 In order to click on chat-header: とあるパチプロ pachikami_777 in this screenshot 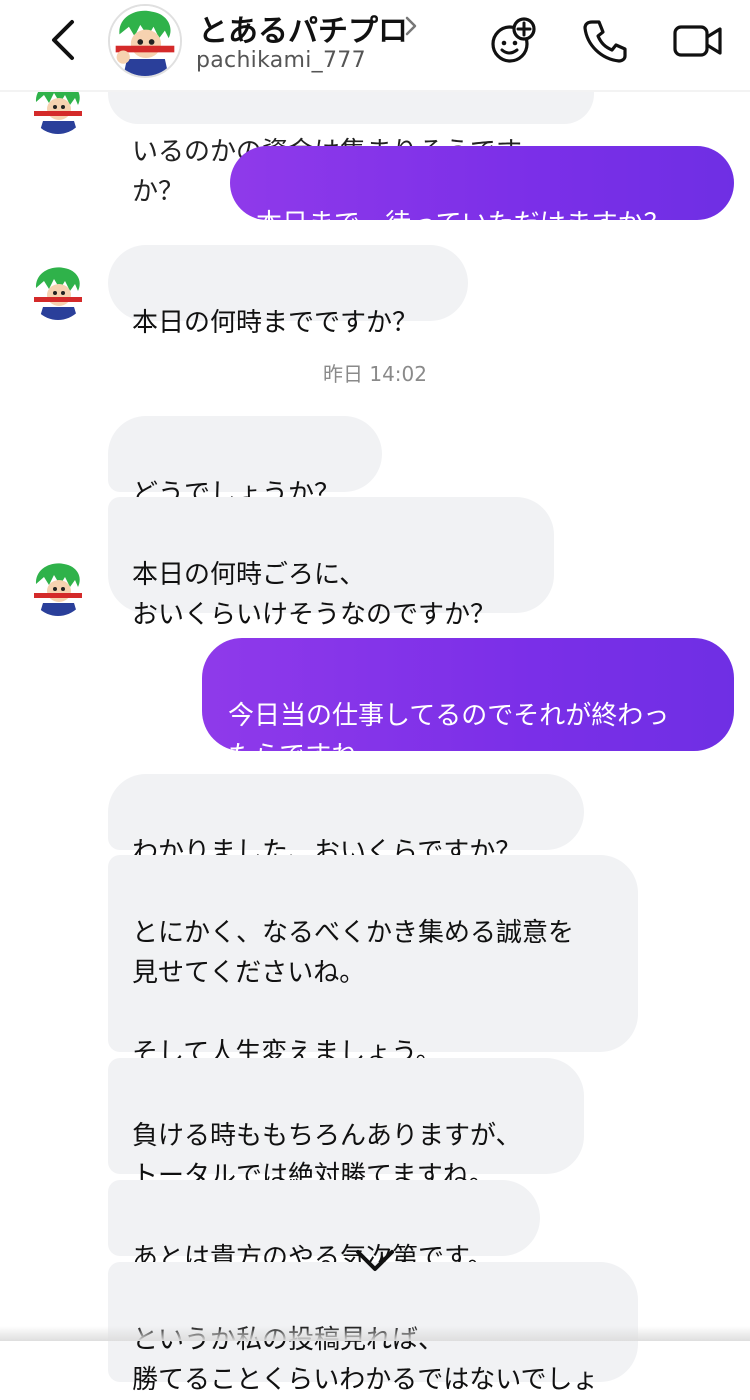, I will do `click(375, 45)`.